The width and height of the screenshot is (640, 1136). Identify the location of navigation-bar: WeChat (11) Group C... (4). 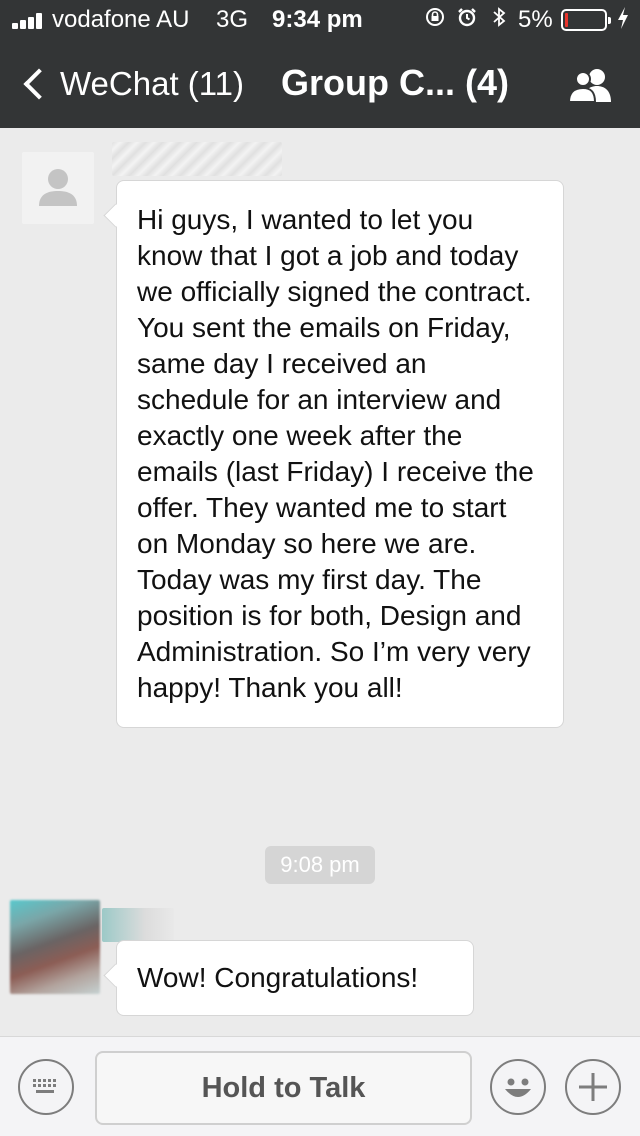
(320, 84).